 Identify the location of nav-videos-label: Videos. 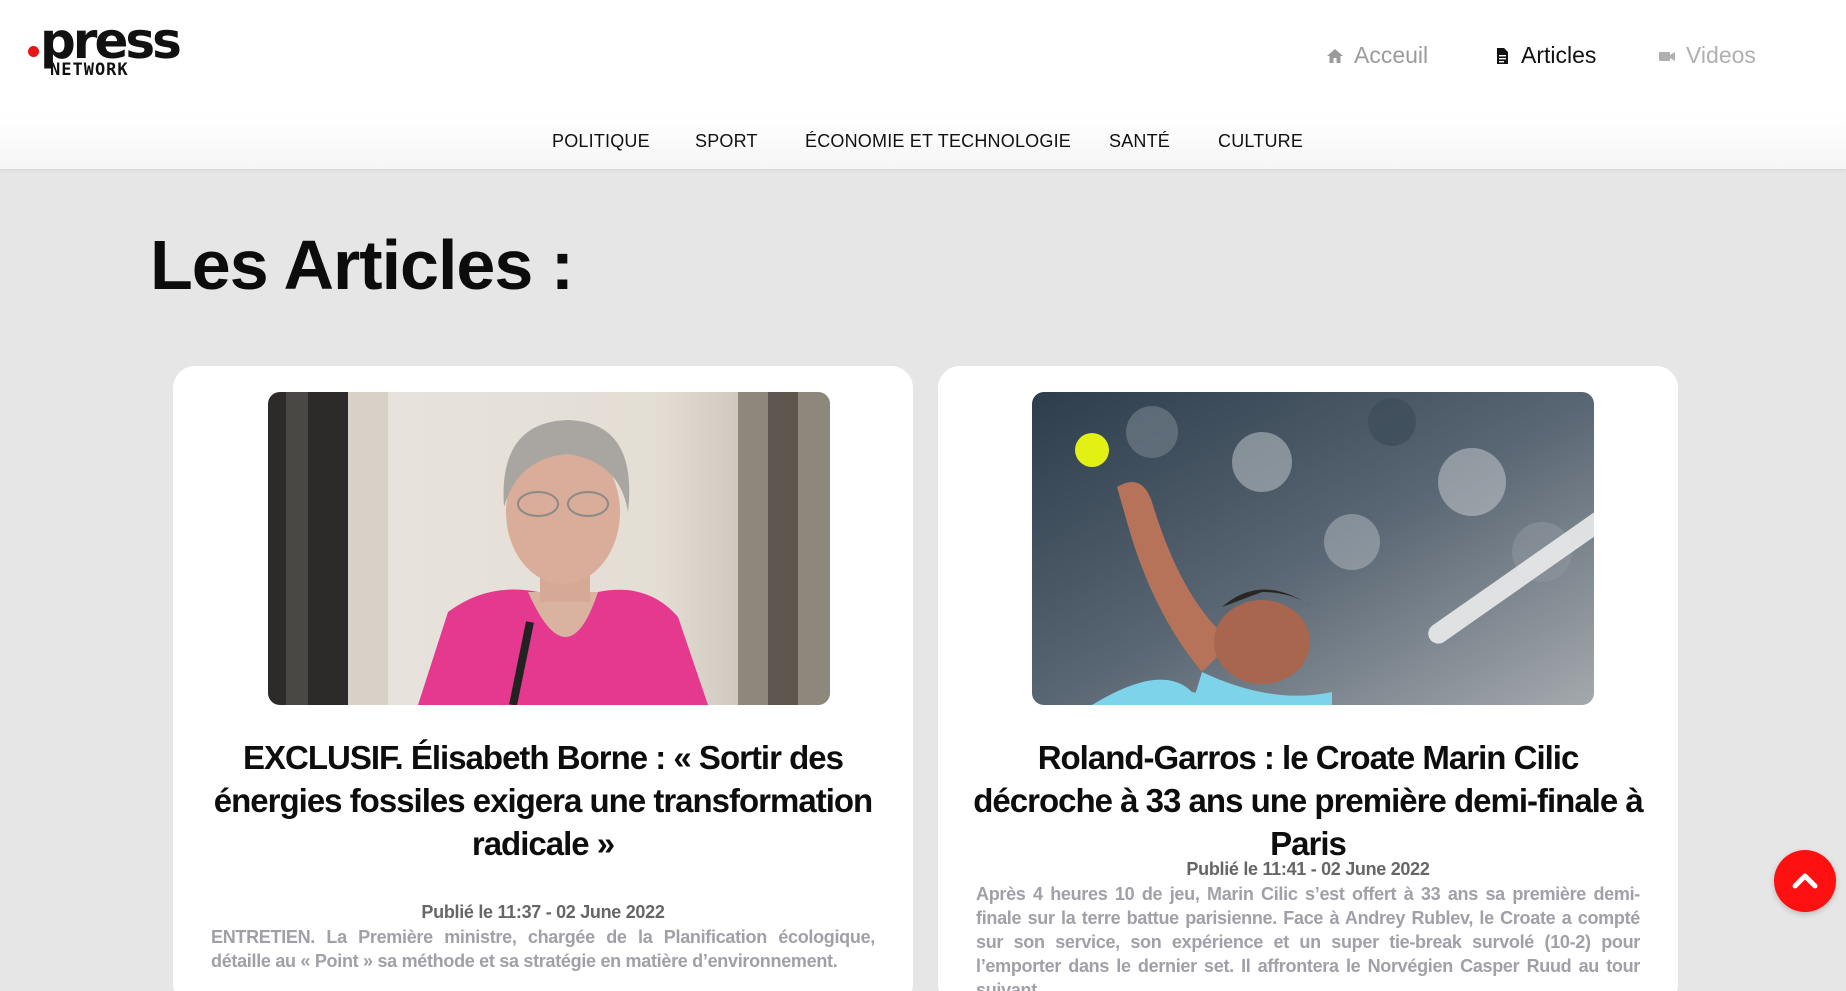
(1721, 55).